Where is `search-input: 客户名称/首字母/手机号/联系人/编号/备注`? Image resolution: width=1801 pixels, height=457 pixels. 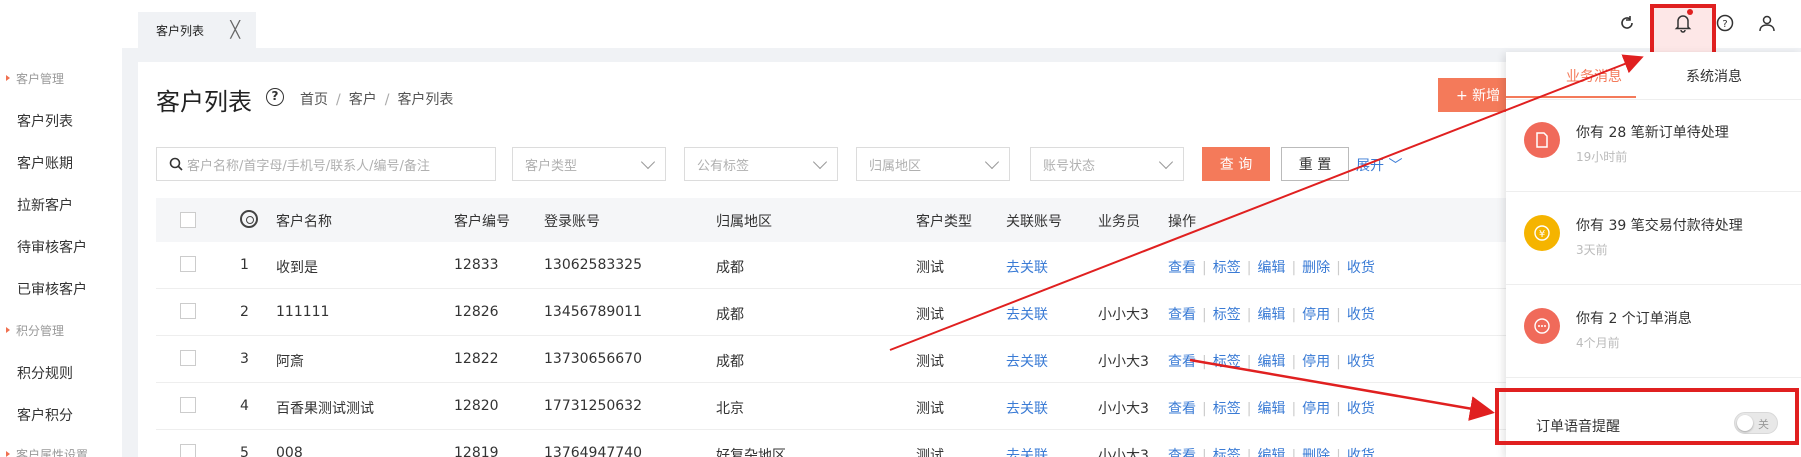 search-input: 客户名称/首字母/手机号/联系人/编号/备注 is located at coordinates (326, 164).